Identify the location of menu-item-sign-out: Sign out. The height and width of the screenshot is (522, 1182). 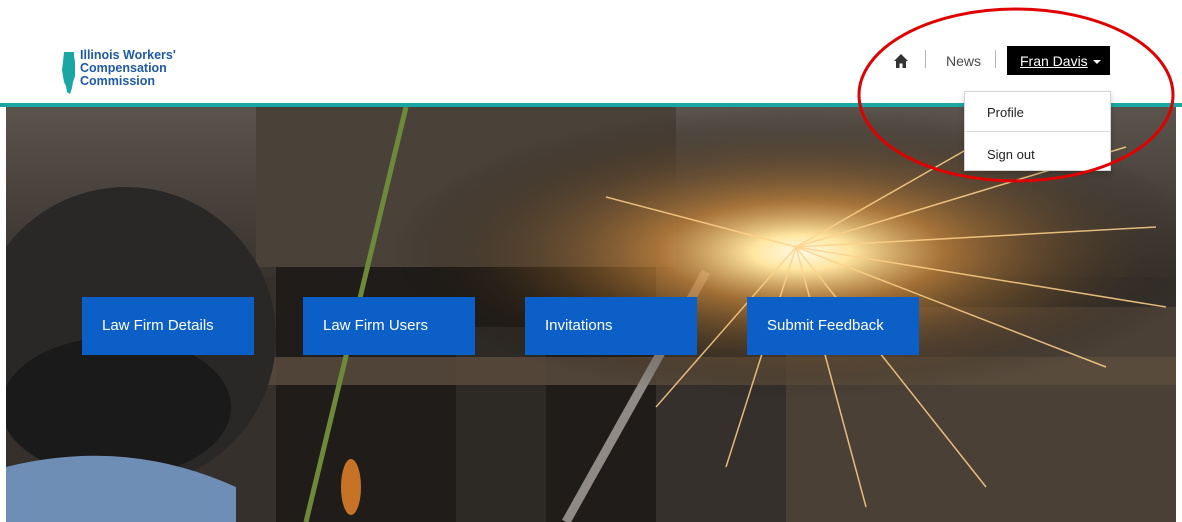
(1011, 154).